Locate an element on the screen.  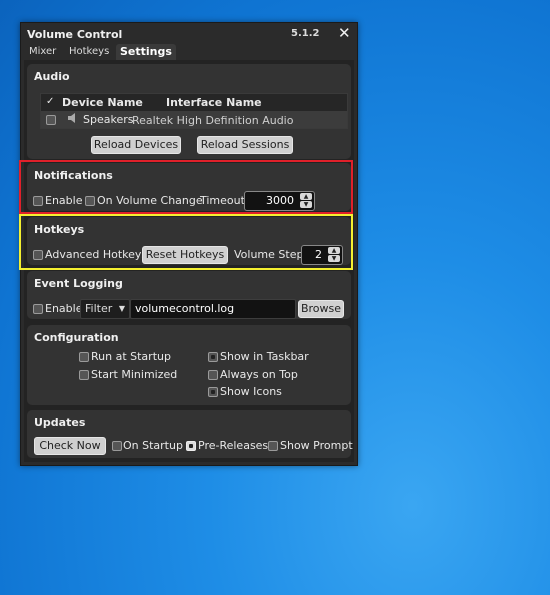
title-bar: Volume Control 5.1.2 ✕ is located at coordinates (189, 34).